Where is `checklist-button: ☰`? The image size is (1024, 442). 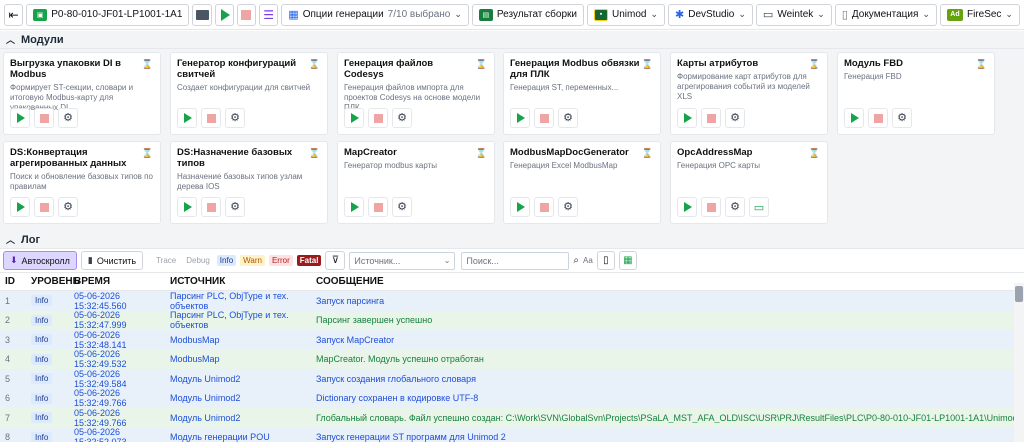
checklist-button: ☰ is located at coordinates (269, 14).